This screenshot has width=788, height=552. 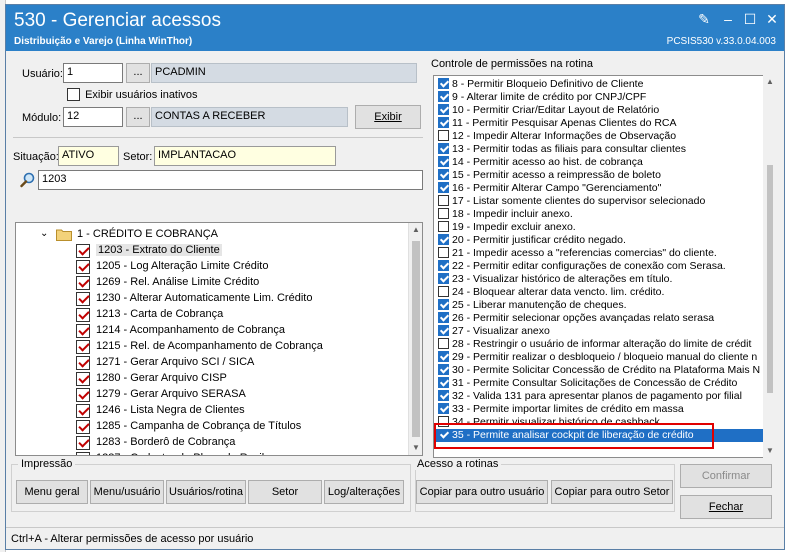 I want to click on chevron-down-icon: ⌄, so click(x=44, y=233).